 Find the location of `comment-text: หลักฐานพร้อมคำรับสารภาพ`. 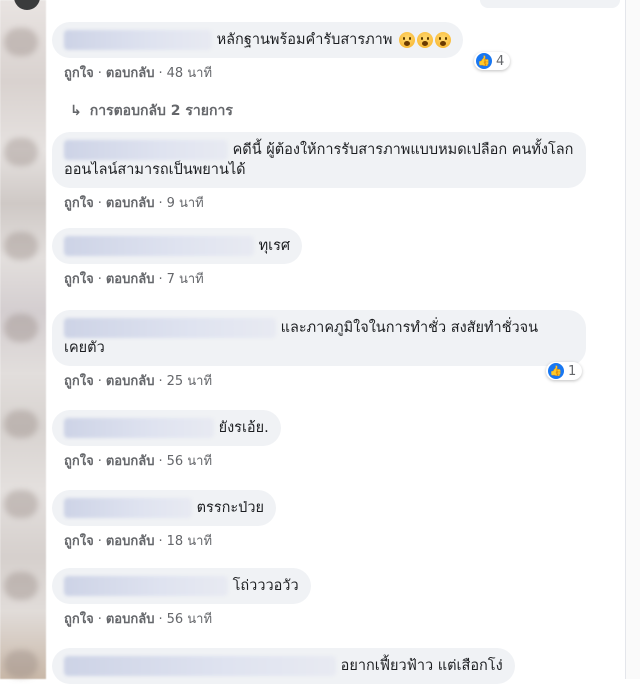

comment-text: หลักฐานพร้อมคำรับสารภาพ is located at coordinates (304, 40).